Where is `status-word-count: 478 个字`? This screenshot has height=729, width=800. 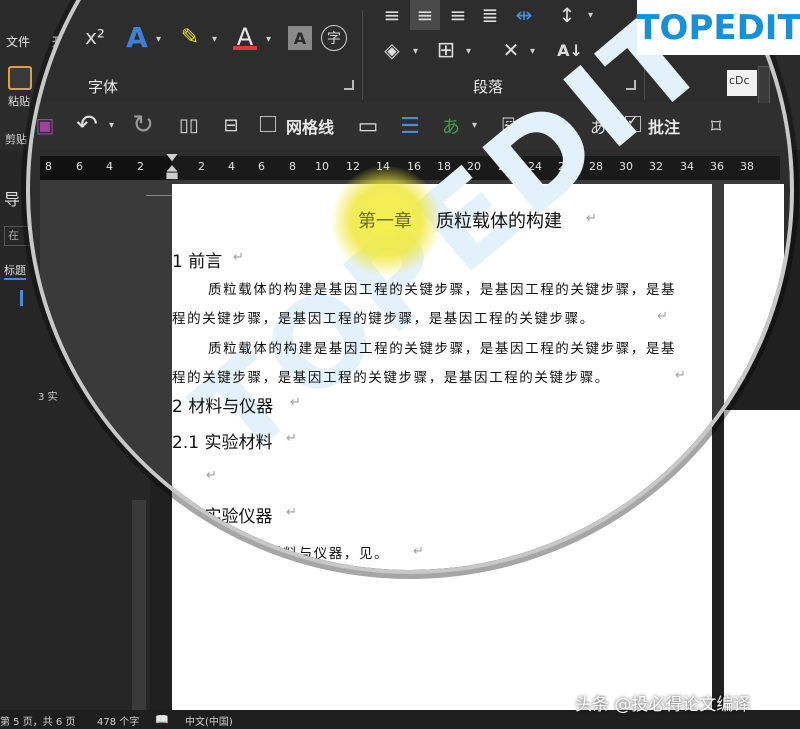 status-word-count: 478 个字 is located at coordinates (118, 720).